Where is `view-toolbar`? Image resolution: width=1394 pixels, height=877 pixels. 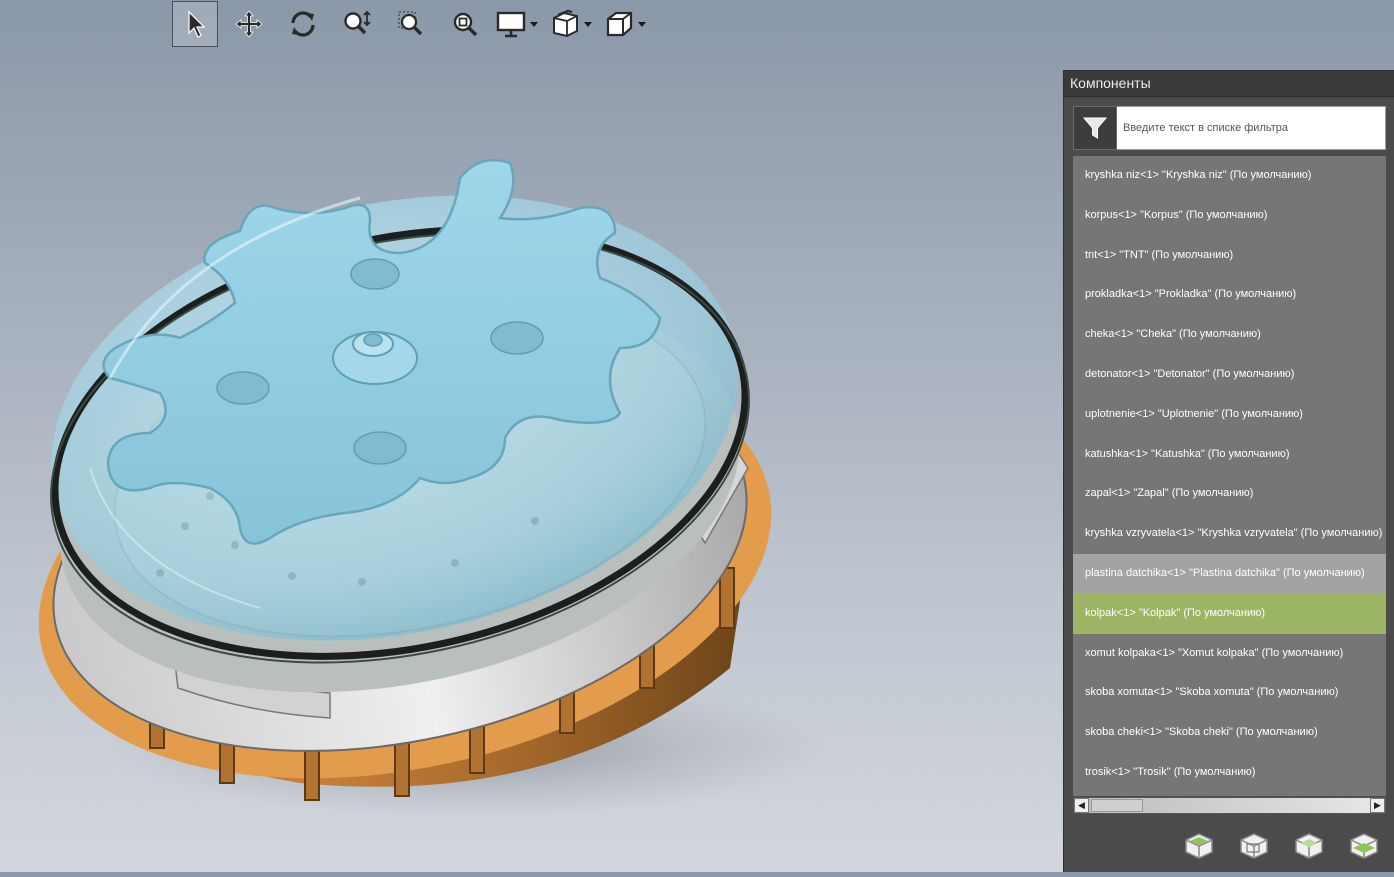
view-toolbar is located at coordinates (415, 24).